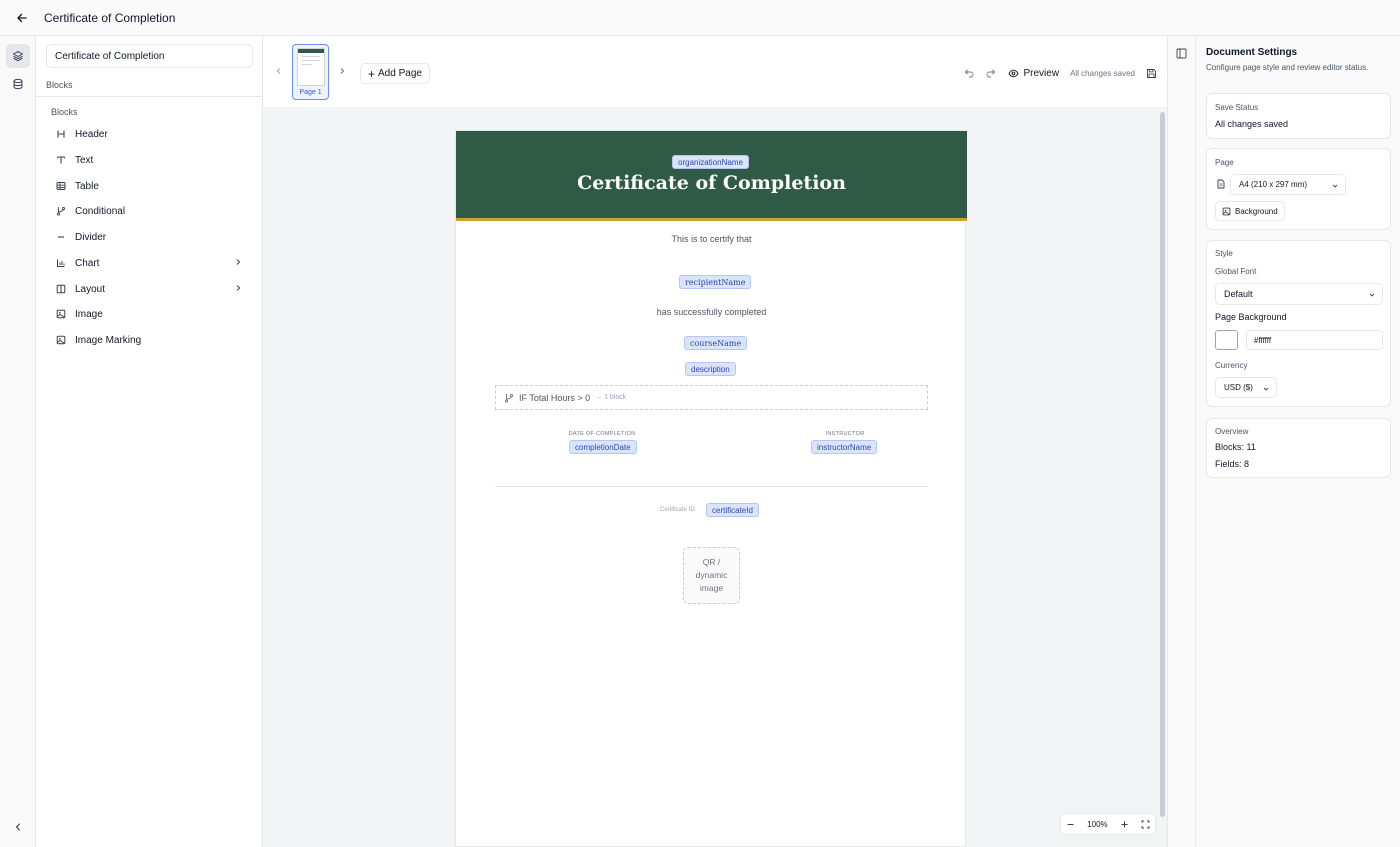  I want to click on zoom-in-icon, so click(1124, 824).